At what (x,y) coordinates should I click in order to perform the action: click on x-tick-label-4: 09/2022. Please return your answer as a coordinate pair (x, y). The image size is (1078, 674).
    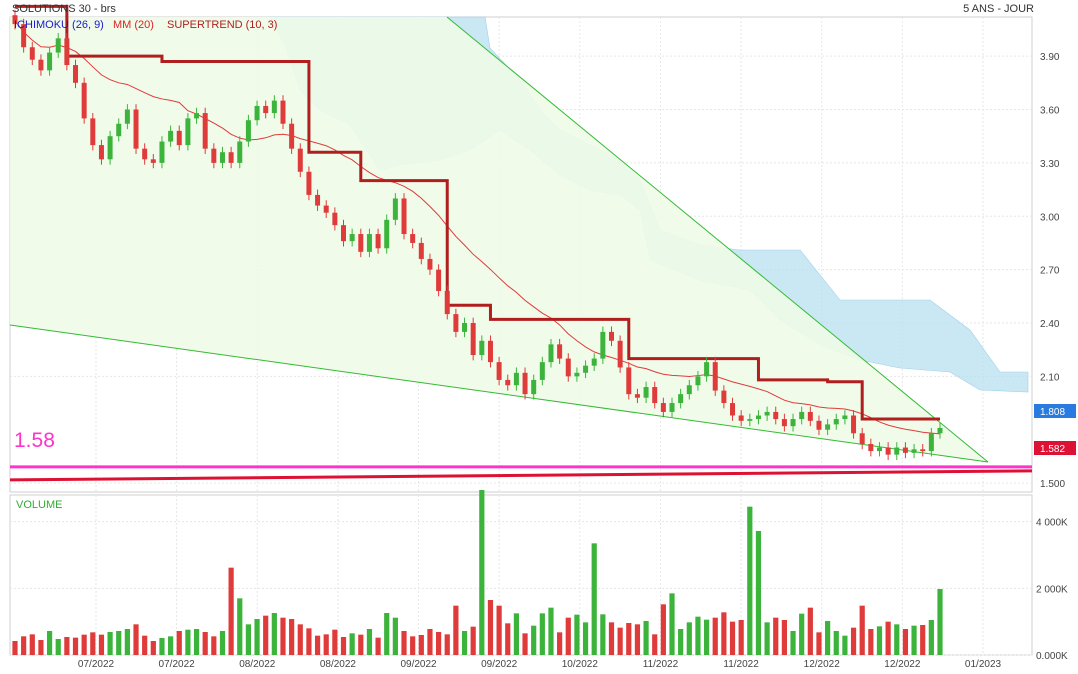
    Looking at the image, I should click on (418, 664).